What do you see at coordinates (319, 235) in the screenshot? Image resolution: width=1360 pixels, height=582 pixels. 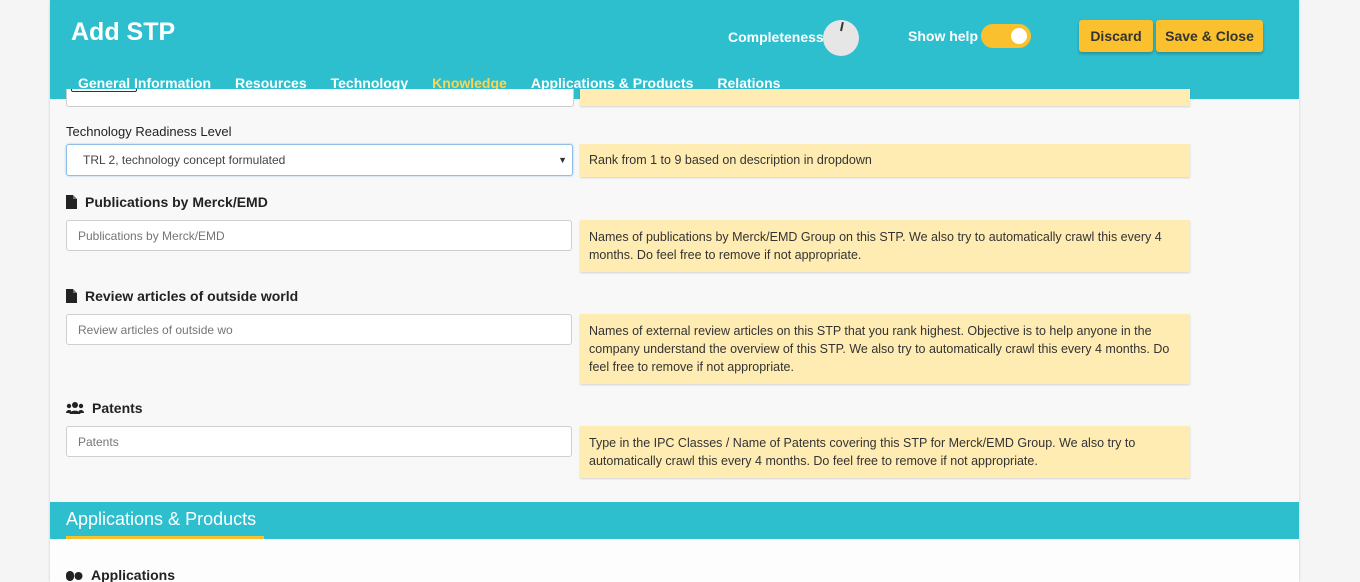 I see `publications-input` at bounding box center [319, 235].